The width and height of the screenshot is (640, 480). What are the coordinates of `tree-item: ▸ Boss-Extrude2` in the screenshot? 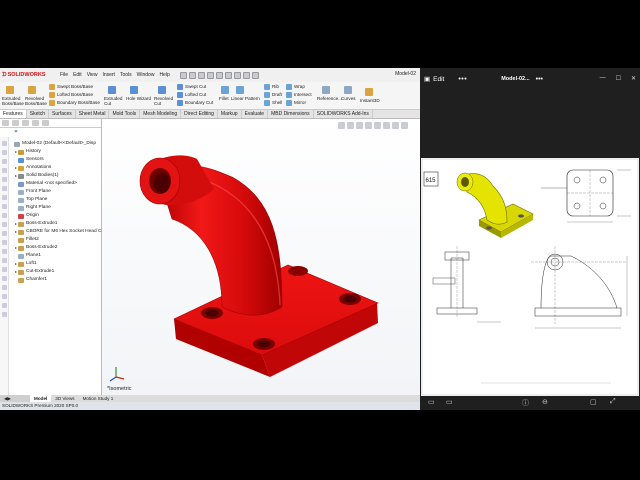 It's located at (56, 248).